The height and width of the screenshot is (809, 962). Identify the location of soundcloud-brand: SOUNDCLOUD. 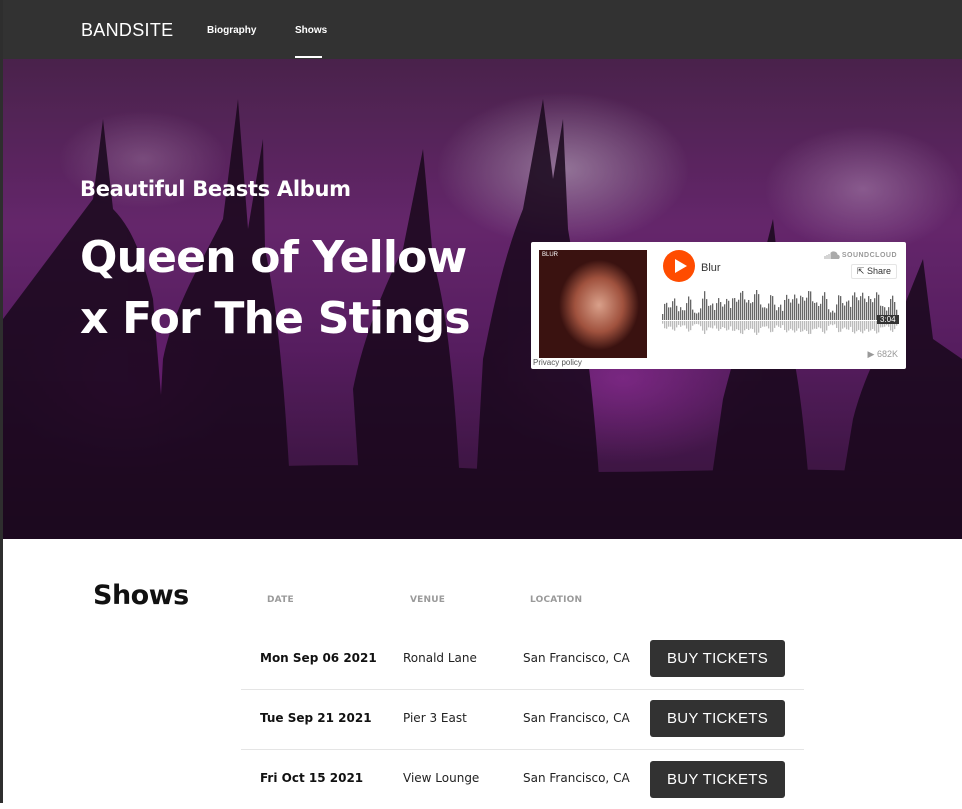
(869, 255).